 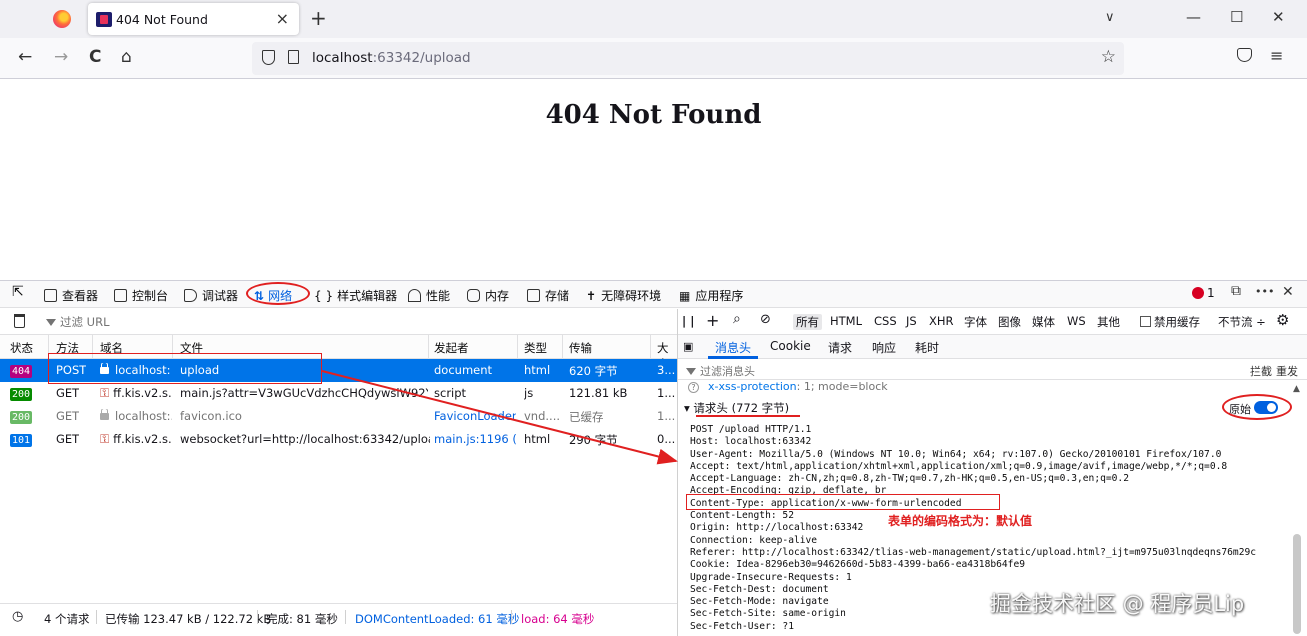 What do you see at coordinates (1288, 292) in the screenshot?
I see `close-devtools-icon: ✕` at bounding box center [1288, 292].